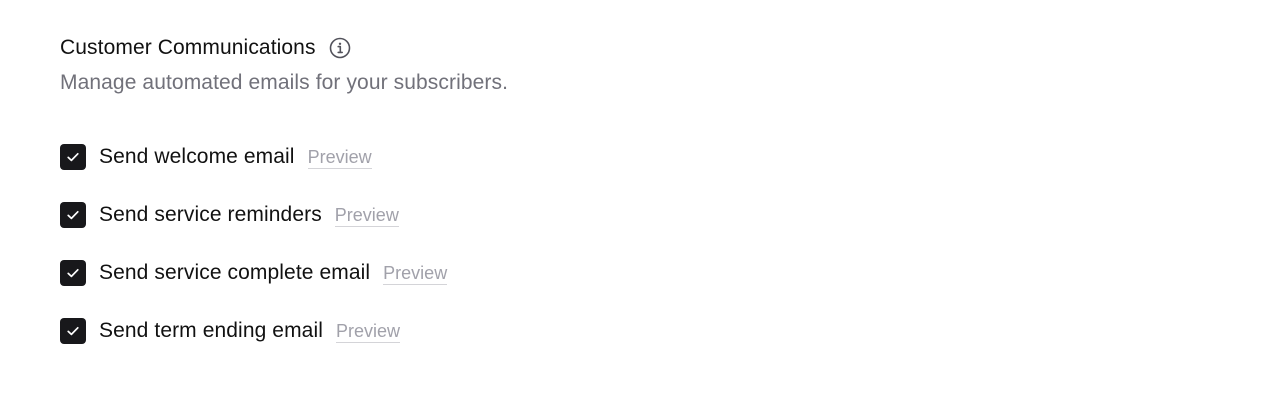 The image size is (1282, 404). Describe the element at coordinates (210, 214) in the screenshot. I see `option-label: Send service reminders` at that location.